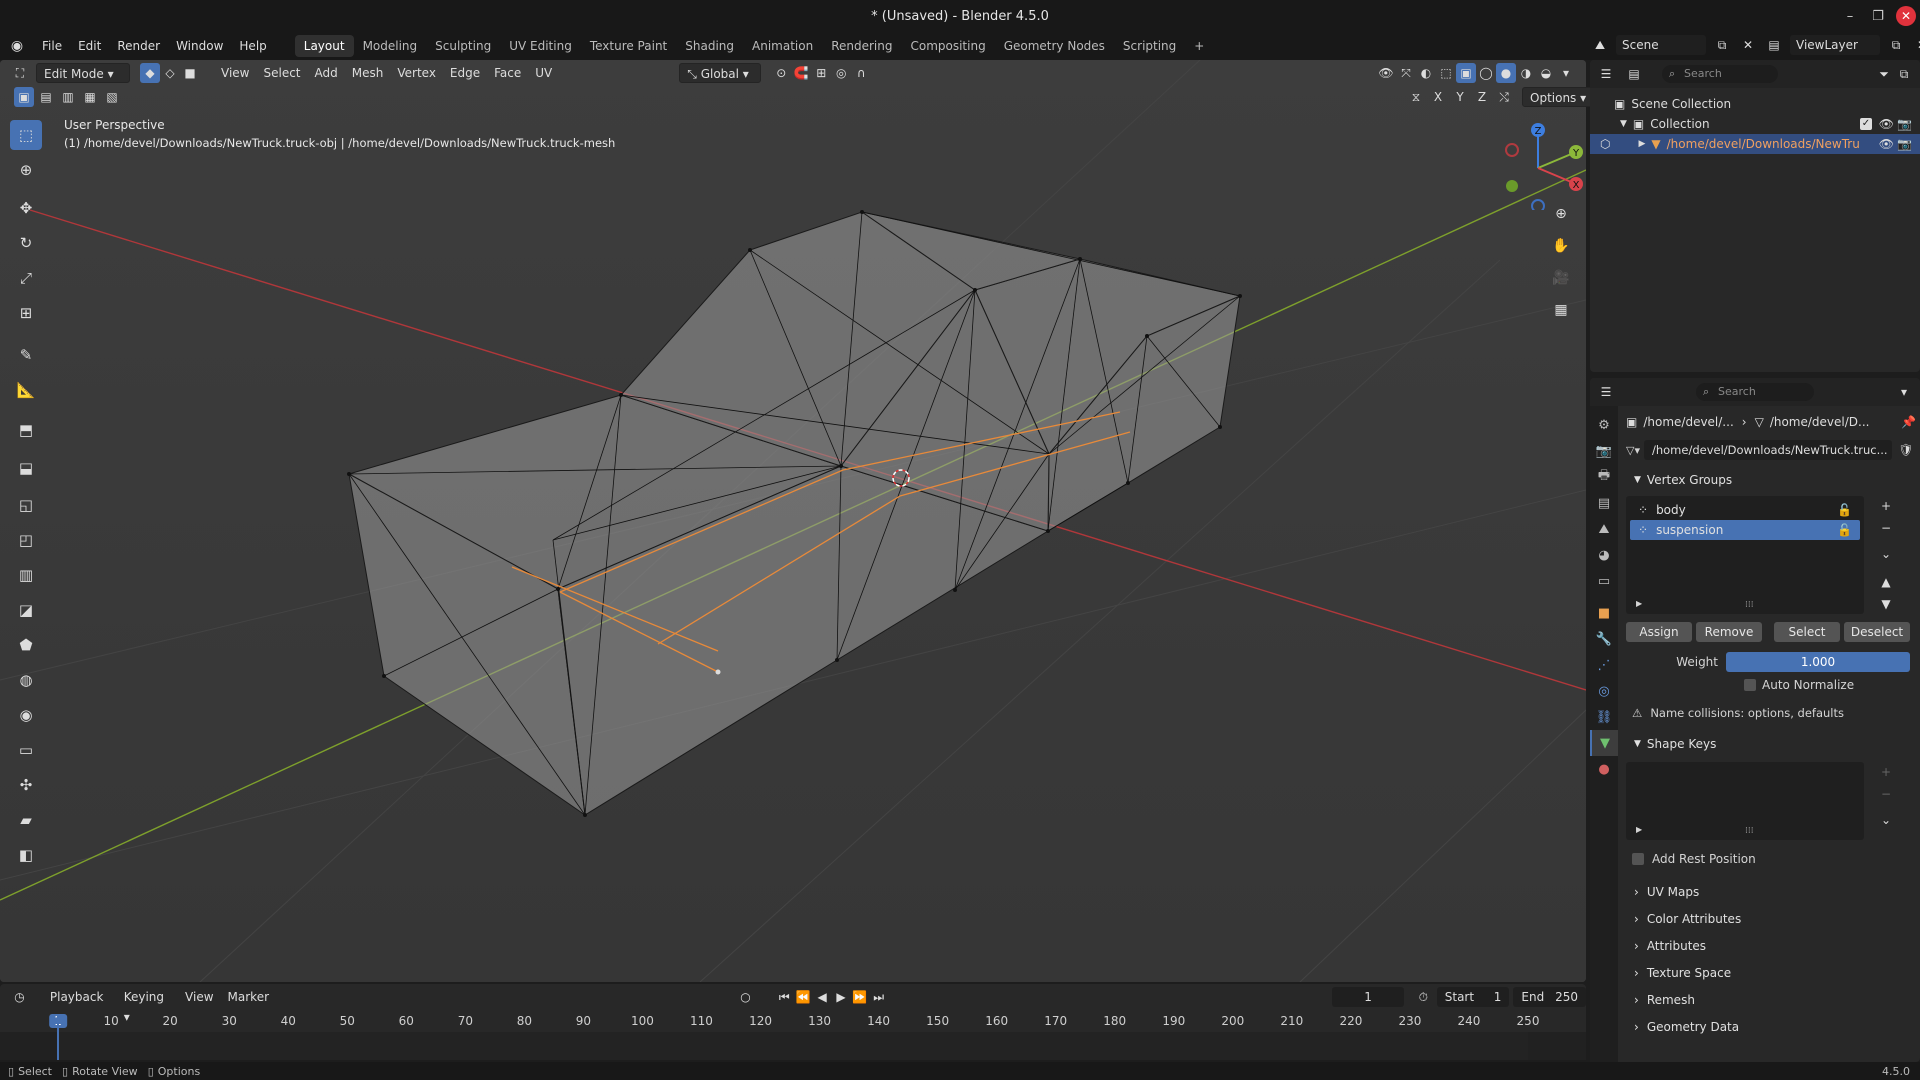 Image resolution: width=1920 pixels, height=1080 pixels. Describe the element at coordinates (720, 73) in the screenshot. I see `orientation-selector: ⤡ Global ▾` at that location.